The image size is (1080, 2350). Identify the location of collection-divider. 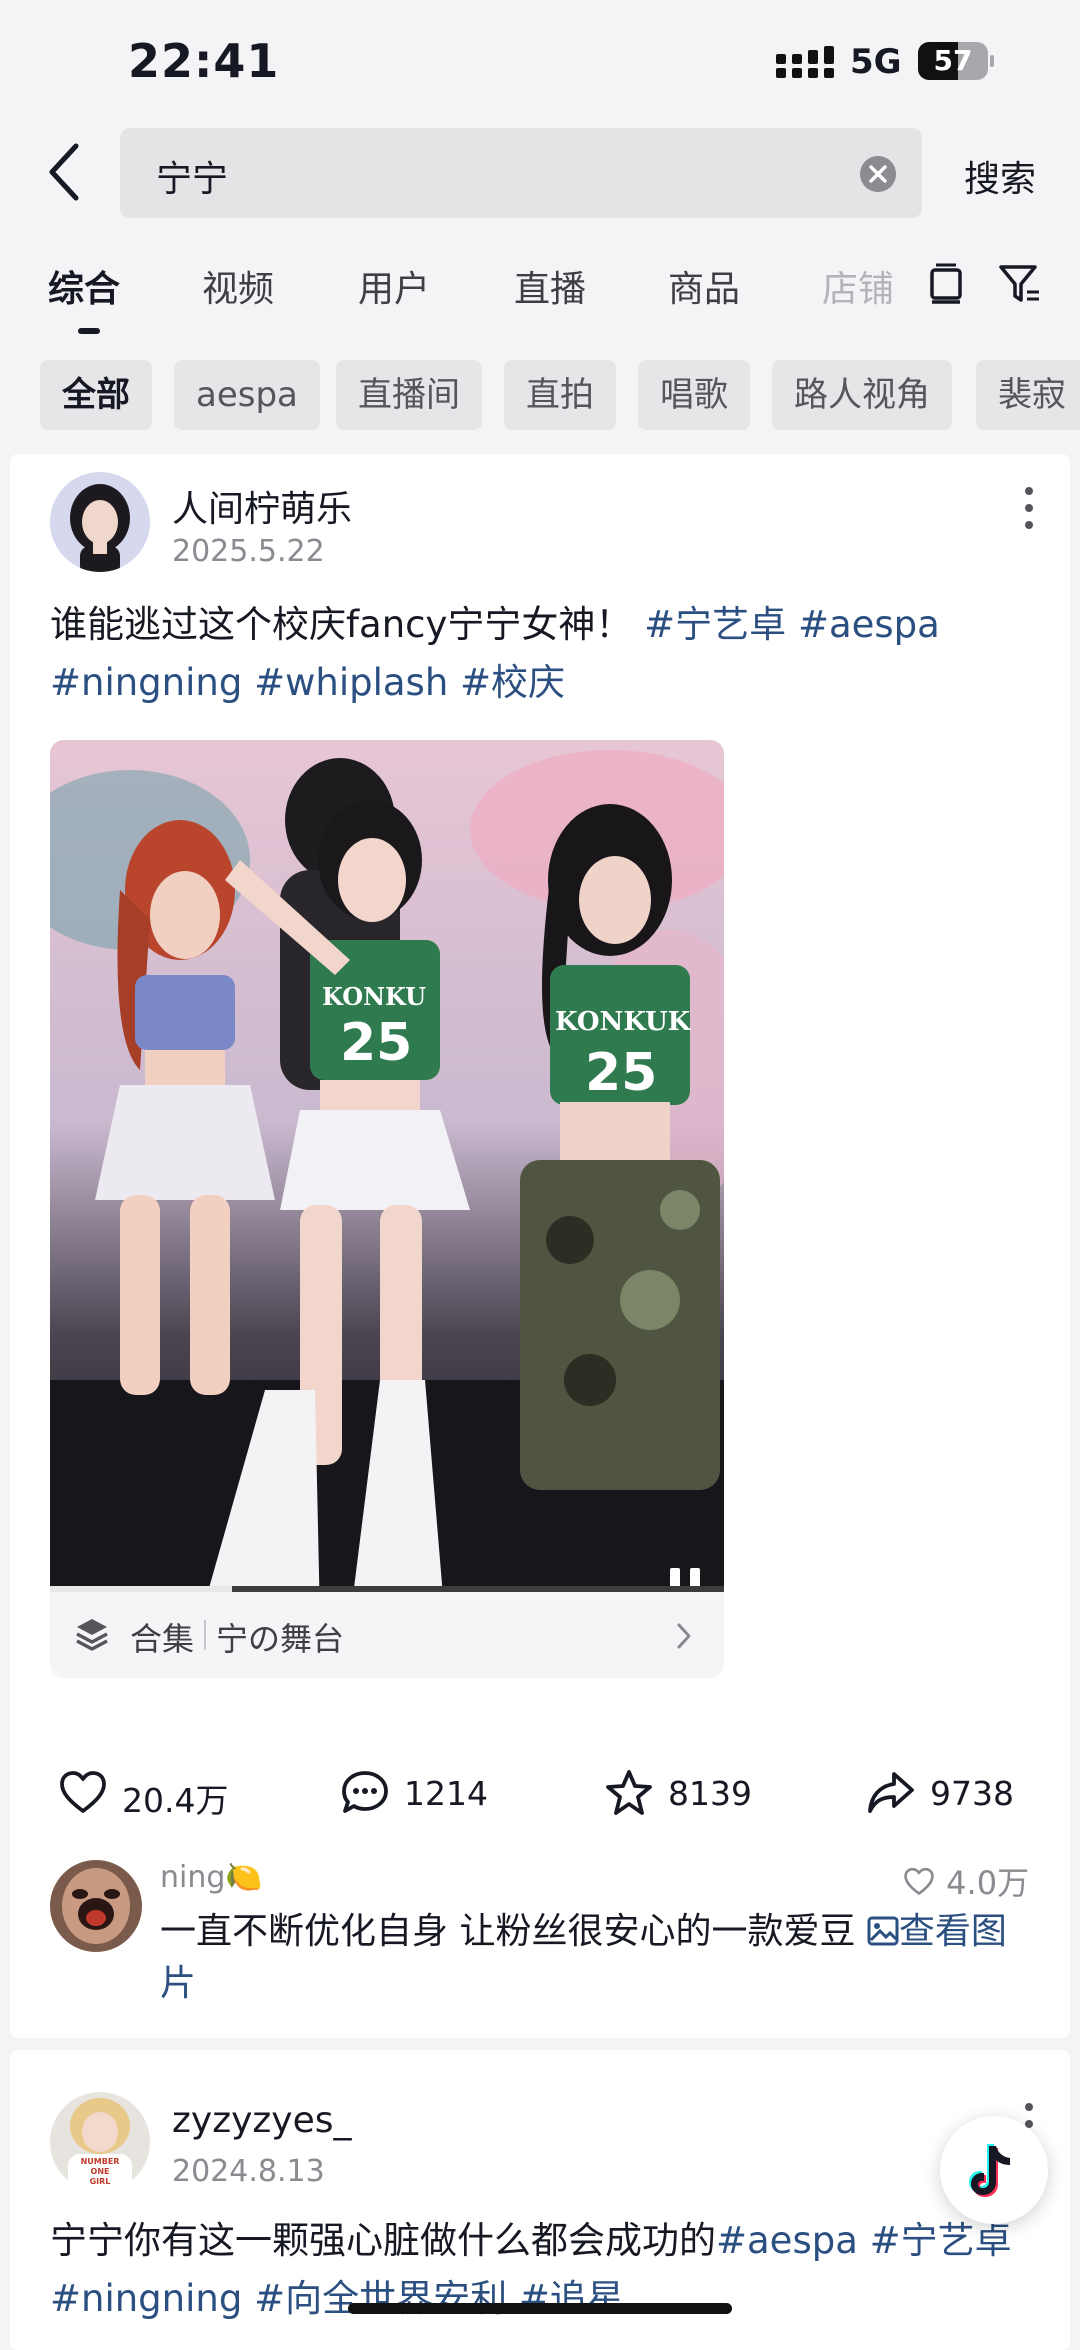
(205, 1635).